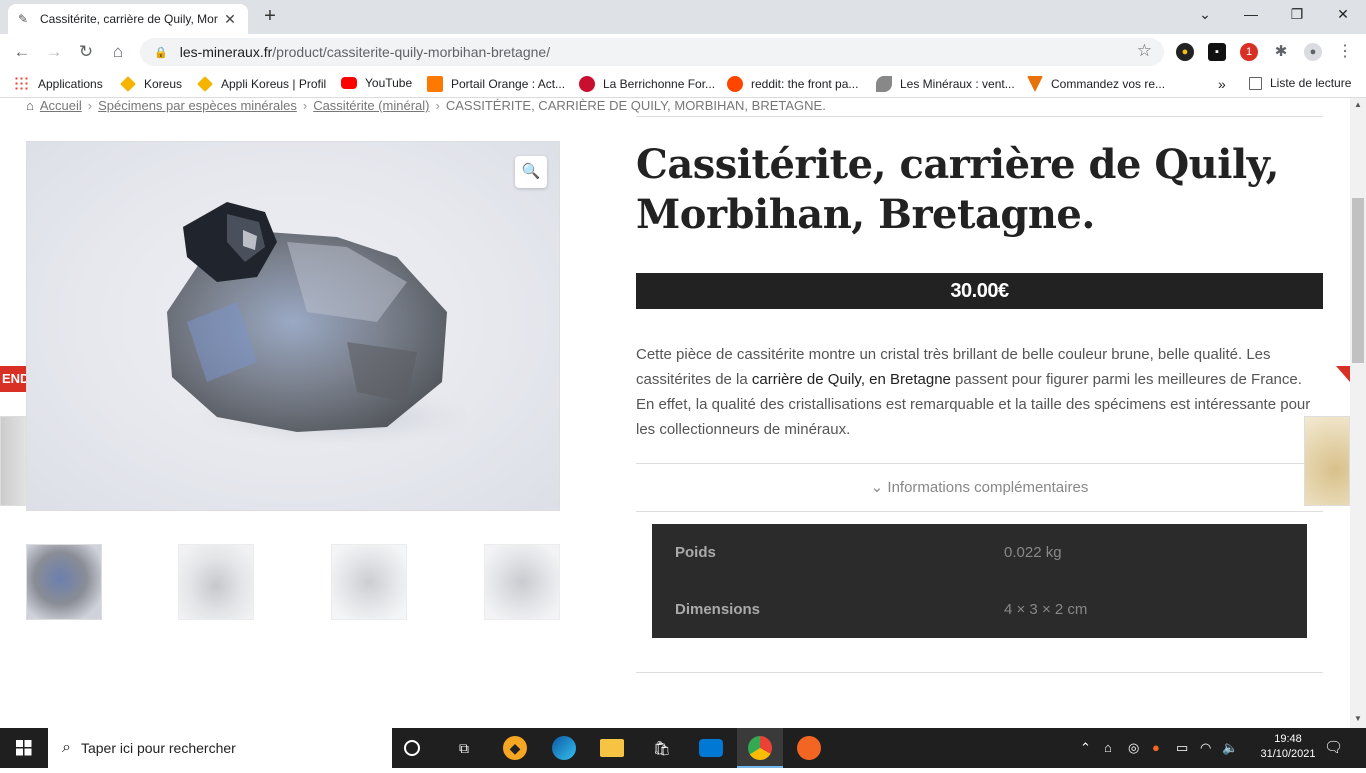 The image size is (1366, 773). I want to click on page-scrollbar: ▲ ▼, so click(1358, 413).